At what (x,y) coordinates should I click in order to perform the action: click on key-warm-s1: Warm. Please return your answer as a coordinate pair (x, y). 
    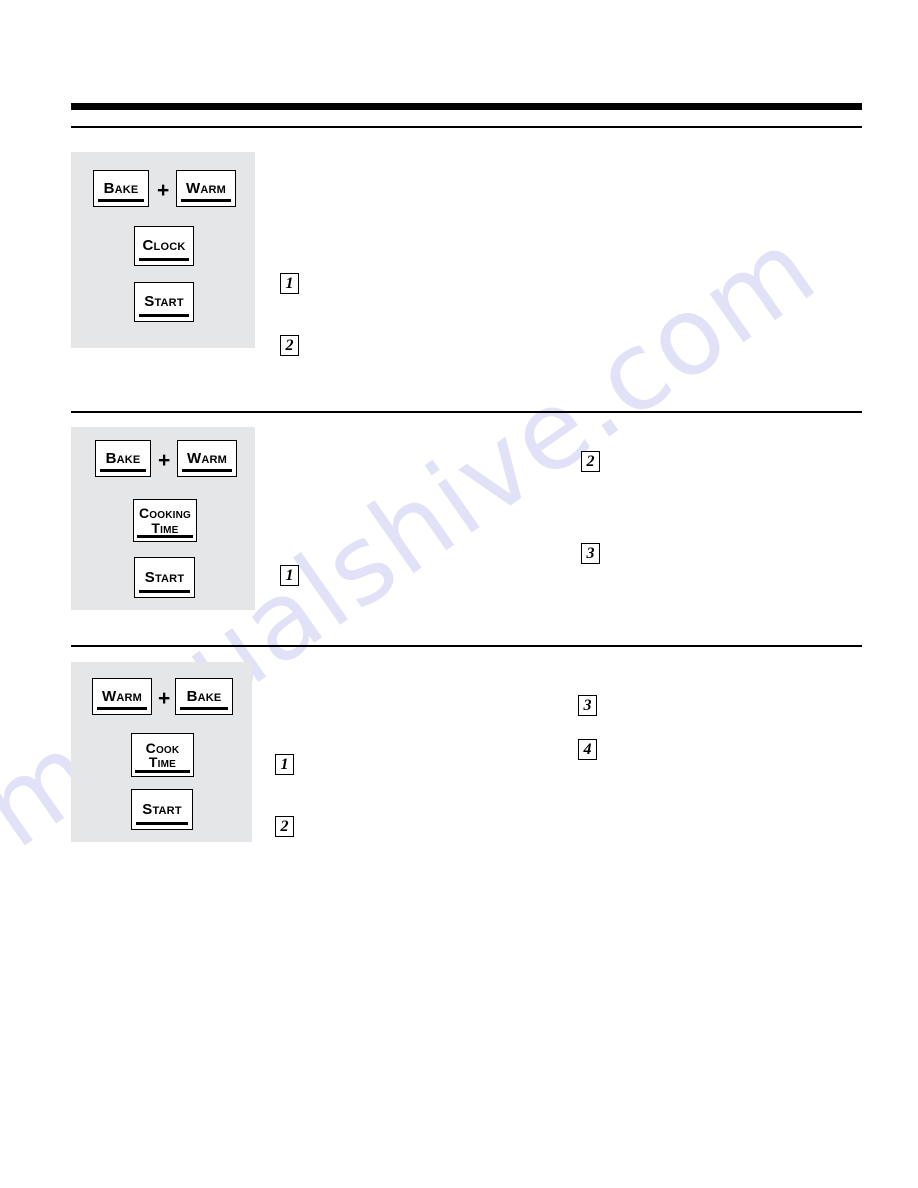
    Looking at the image, I should click on (206, 188).